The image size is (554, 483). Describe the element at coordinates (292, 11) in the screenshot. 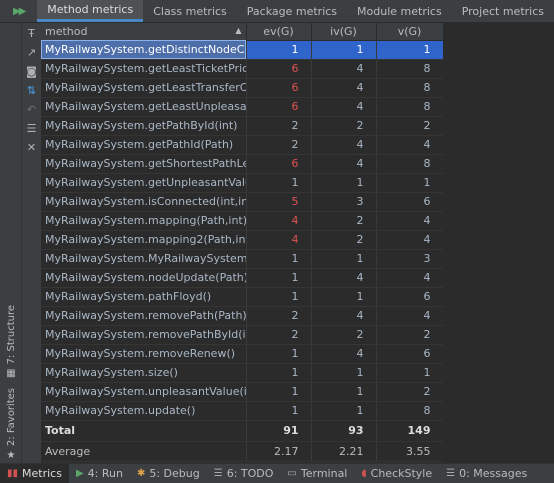

I see `tab-package-metrics: Package metrics` at that location.